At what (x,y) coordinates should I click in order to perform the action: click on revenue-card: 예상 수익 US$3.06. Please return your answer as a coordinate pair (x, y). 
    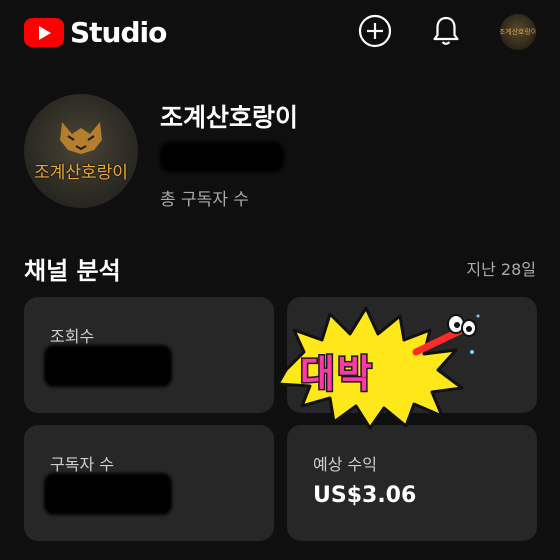
    Looking at the image, I should click on (412, 483).